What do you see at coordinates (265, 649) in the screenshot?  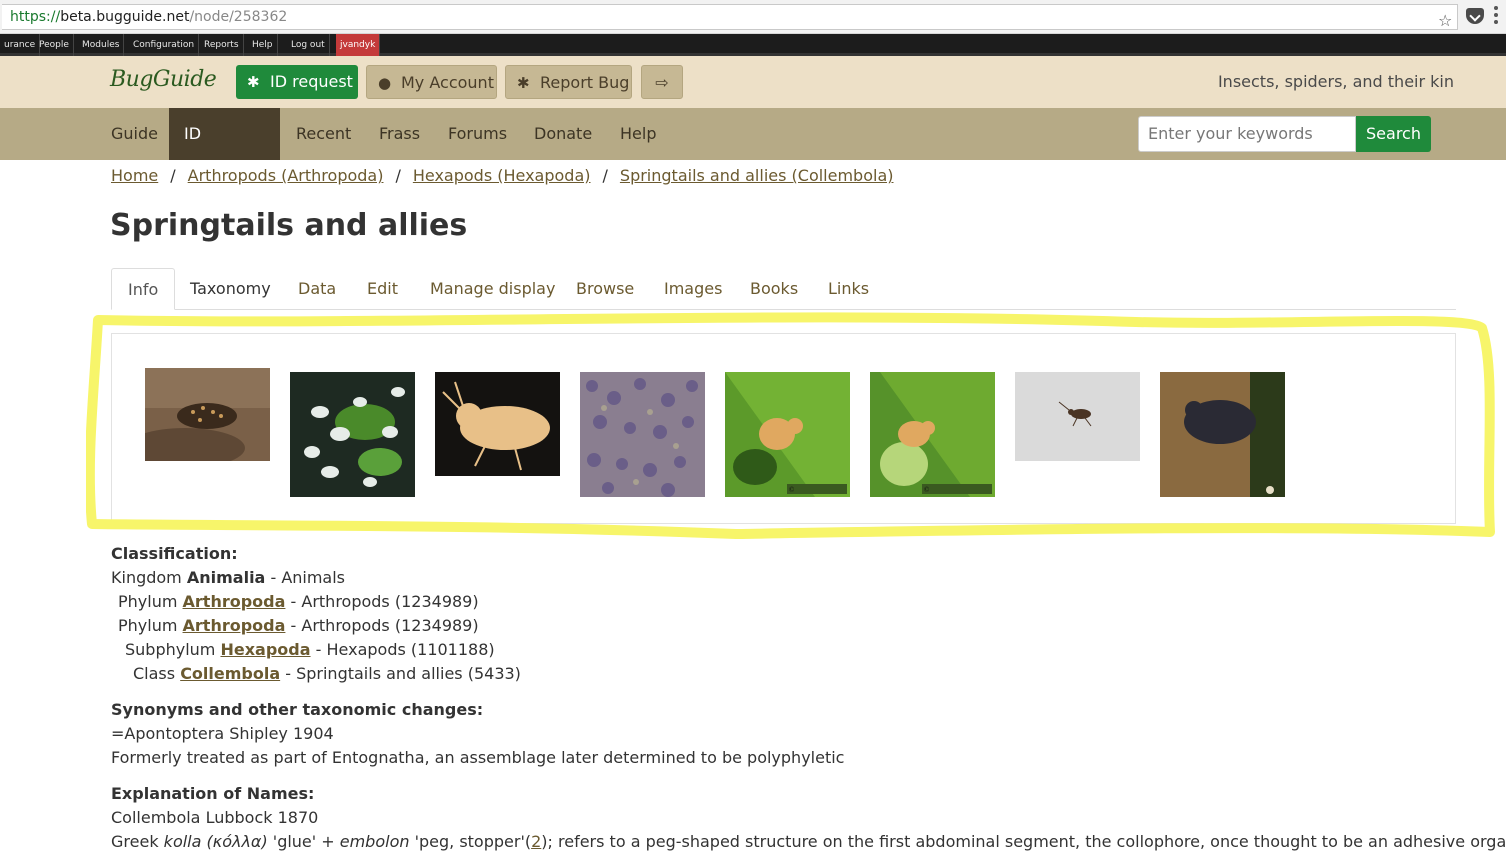 I see `taxon-link-hexapoda: Hexapoda` at bounding box center [265, 649].